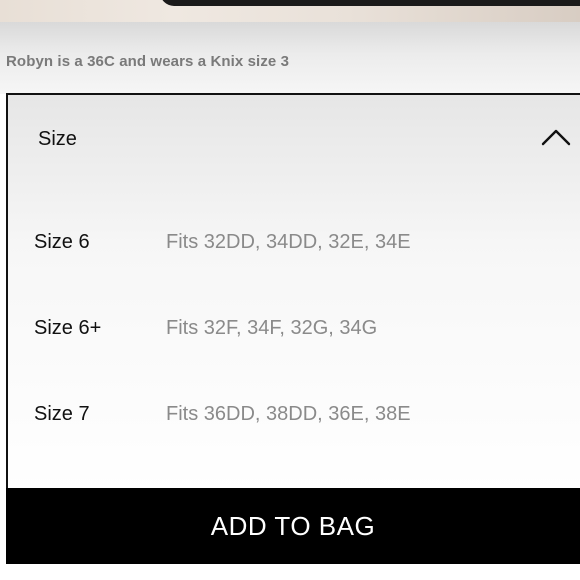 The height and width of the screenshot is (580, 580). Describe the element at coordinates (288, 242) in the screenshot. I see `size-option-fits: Fits 32DD, 34DD, 32E, 34E` at that location.